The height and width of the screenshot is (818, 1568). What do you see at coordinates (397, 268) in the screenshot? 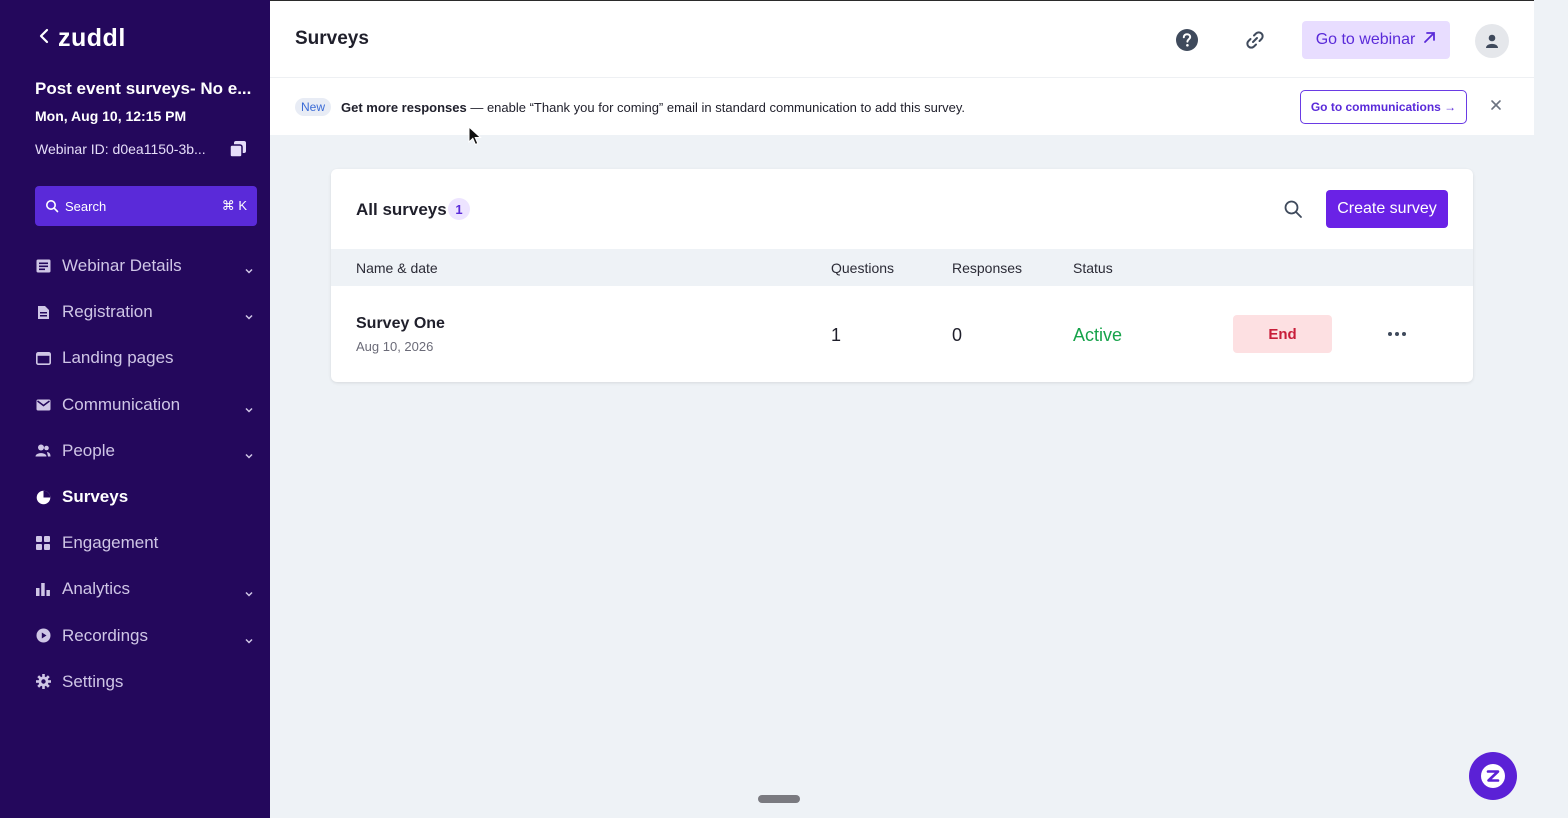
I see `column-header-name: Name & date` at bounding box center [397, 268].